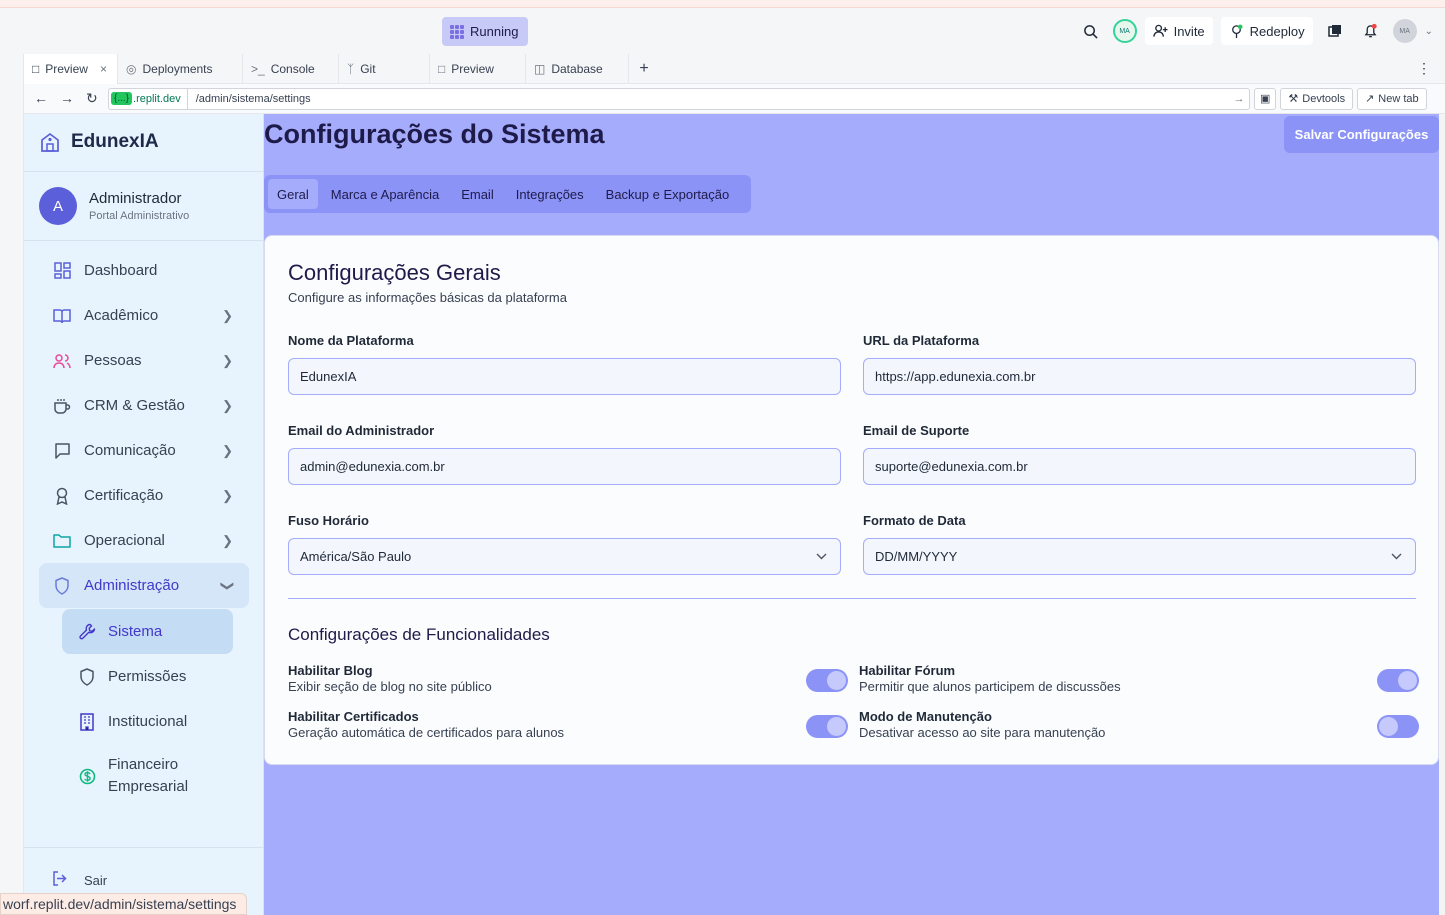 The image size is (1445, 915). What do you see at coordinates (368, 69) in the screenshot?
I see `tab-label: Git` at bounding box center [368, 69].